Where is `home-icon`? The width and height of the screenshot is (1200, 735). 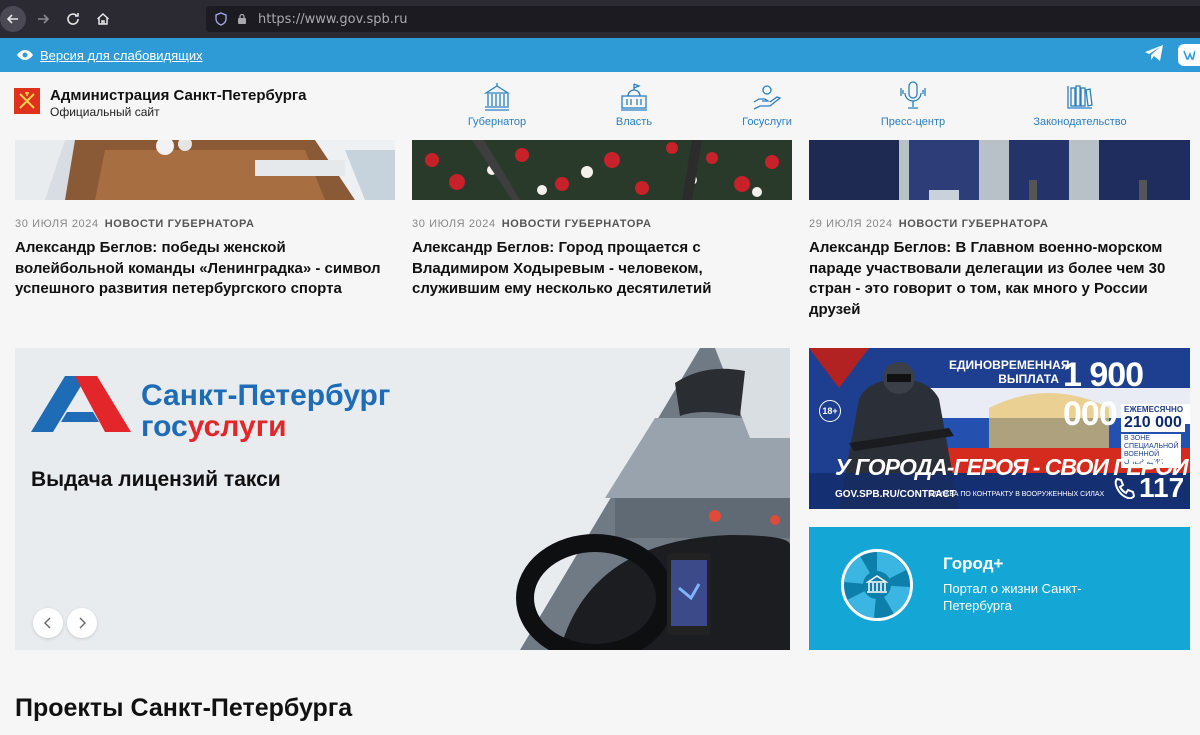
home-icon is located at coordinates (103, 18).